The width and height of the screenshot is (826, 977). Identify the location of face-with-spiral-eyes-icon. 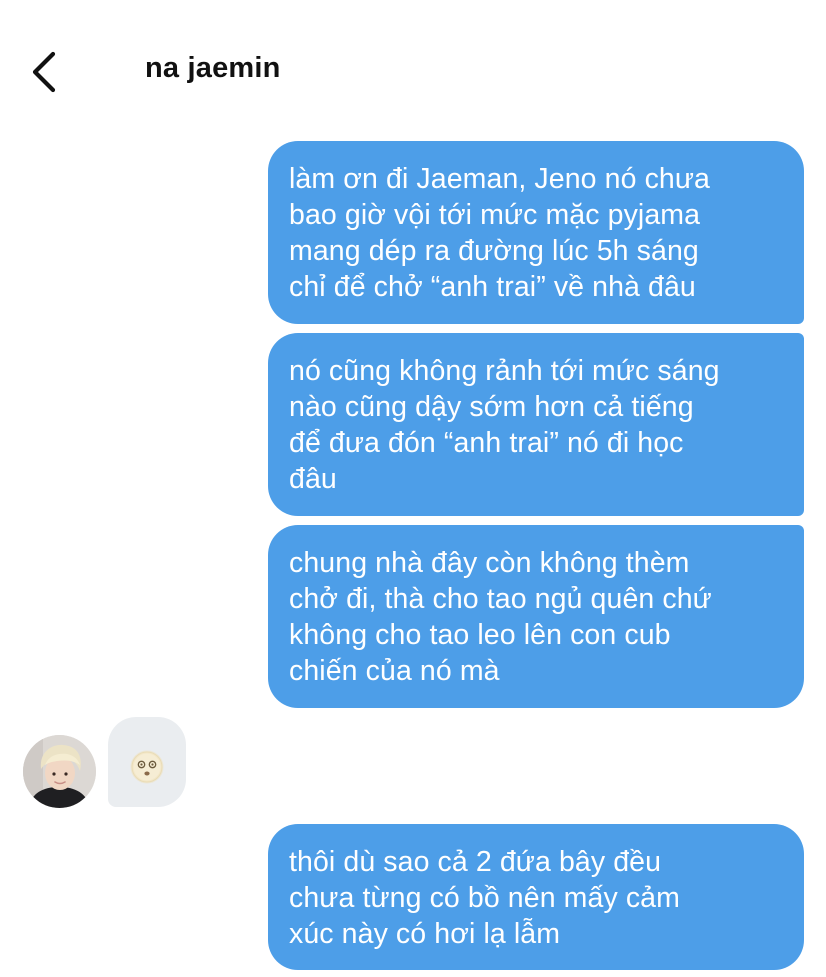
(147, 767).